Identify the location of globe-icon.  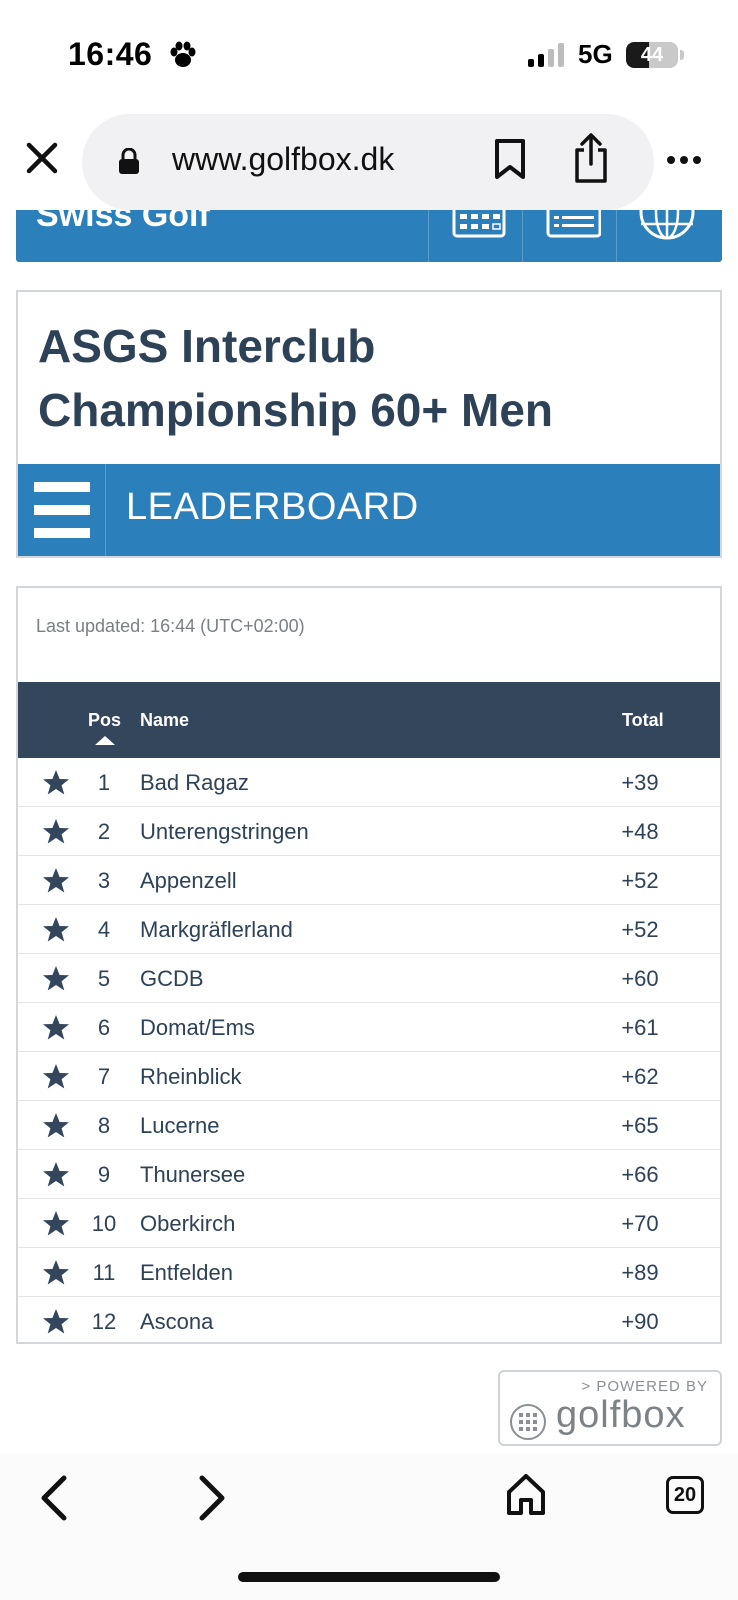
(667, 225).